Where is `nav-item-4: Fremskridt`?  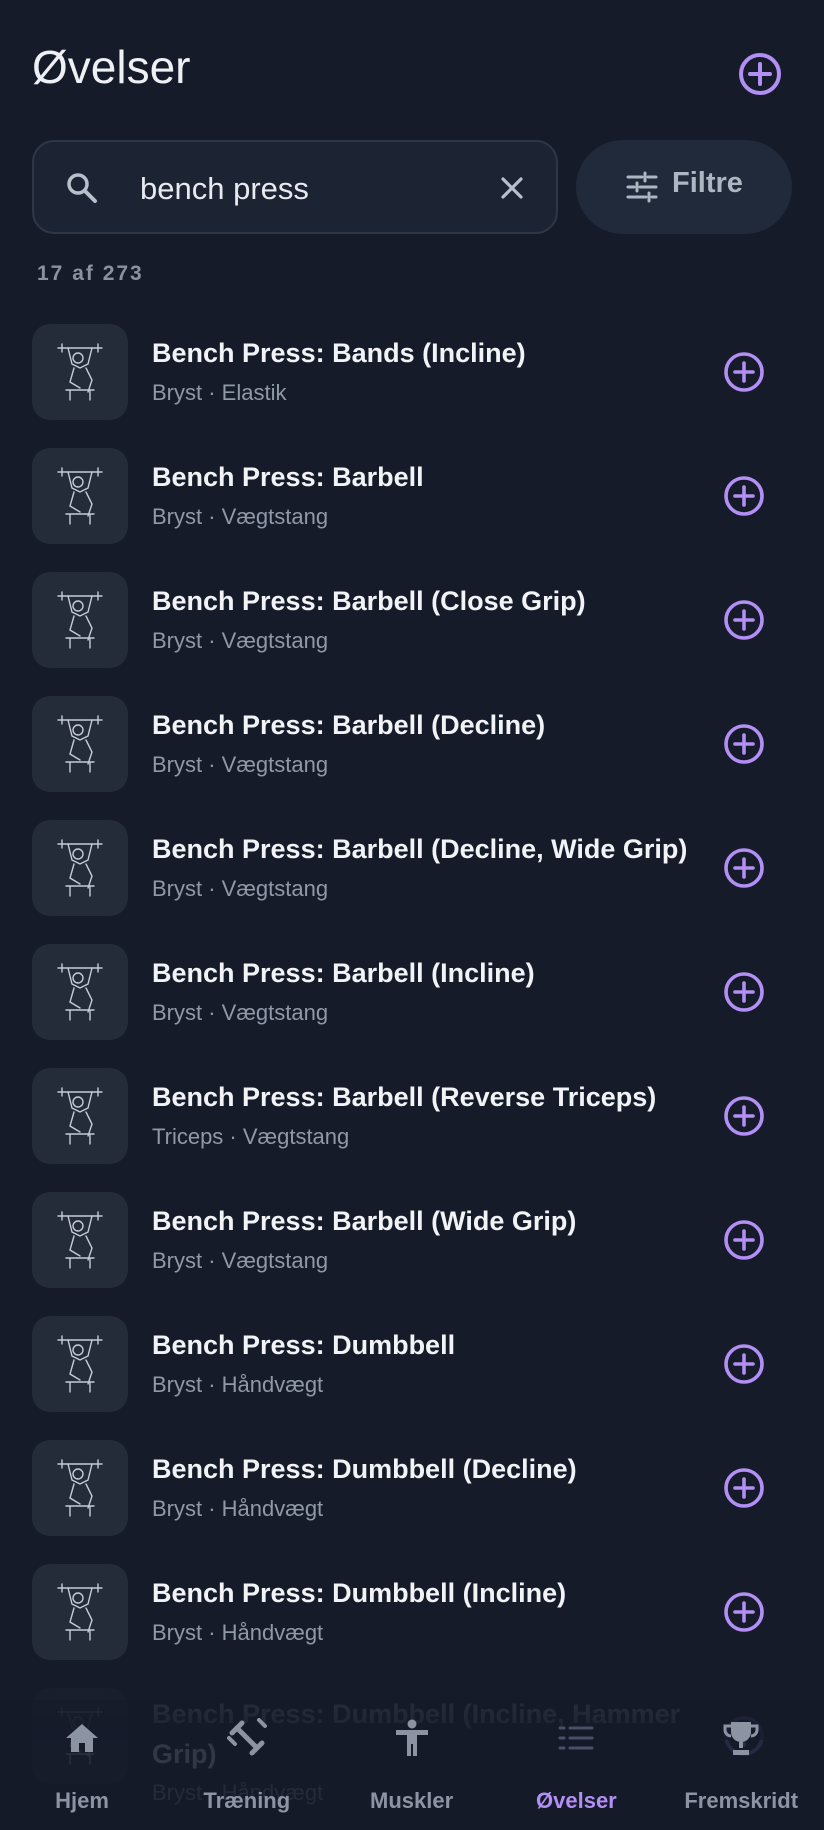 nav-item-4: Fremskridt is located at coordinates (741, 1765).